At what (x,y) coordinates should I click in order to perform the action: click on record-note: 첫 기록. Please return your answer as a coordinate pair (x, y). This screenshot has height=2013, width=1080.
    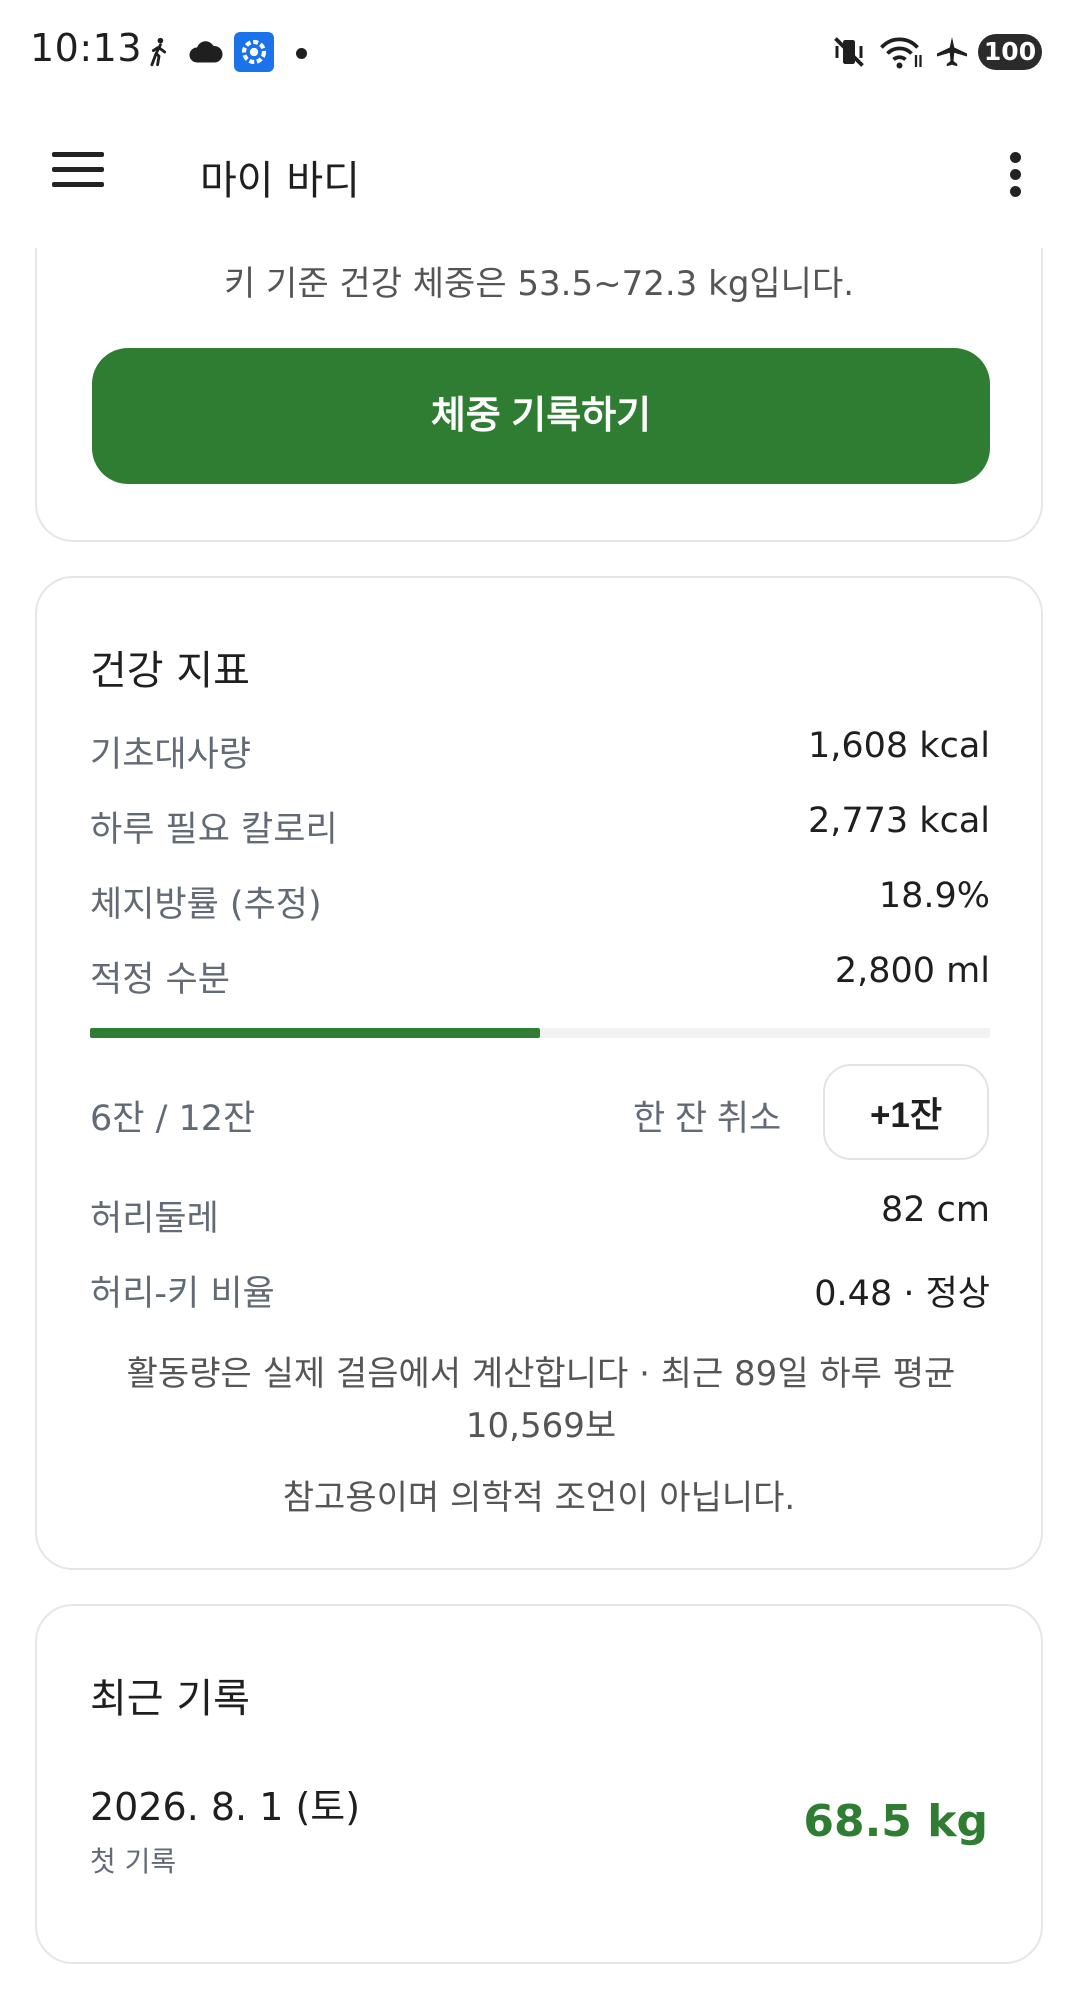
    Looking at the image, I should click on (133, 1861).